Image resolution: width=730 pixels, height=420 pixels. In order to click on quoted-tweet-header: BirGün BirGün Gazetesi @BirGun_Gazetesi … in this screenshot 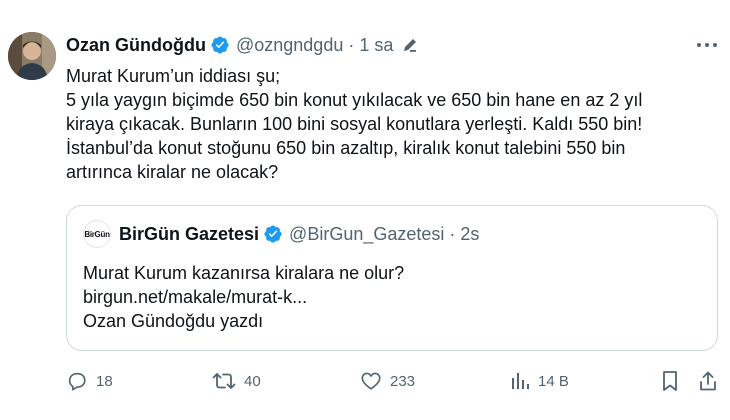, I will do `click(281, 234)`.